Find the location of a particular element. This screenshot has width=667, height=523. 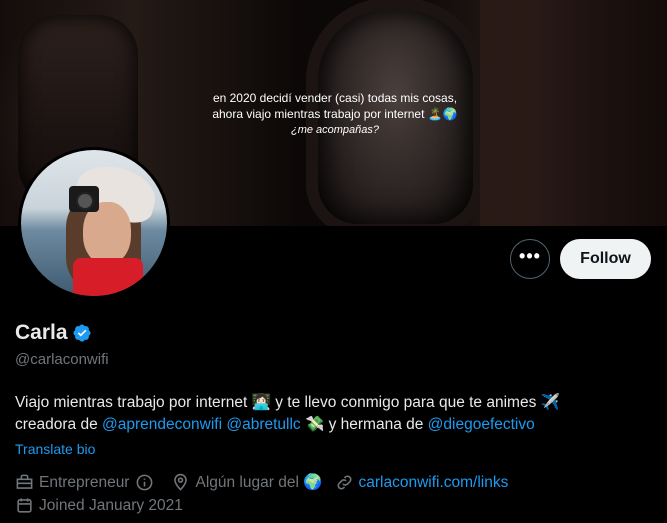

joined-row: Joined January 2021 is located at coordinates (105, 505).